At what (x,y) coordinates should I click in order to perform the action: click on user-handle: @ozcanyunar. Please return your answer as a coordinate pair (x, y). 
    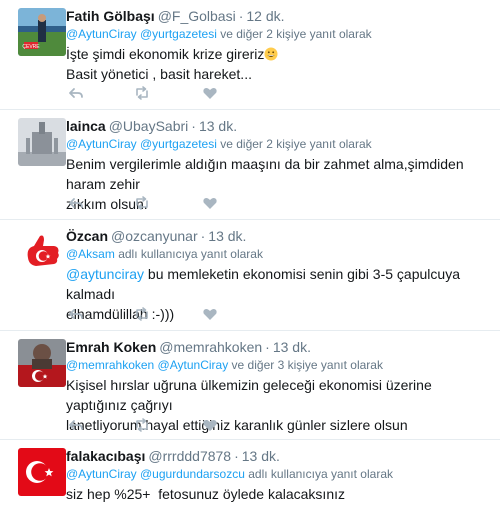
    Looking at the image, I should click on (154, 236).